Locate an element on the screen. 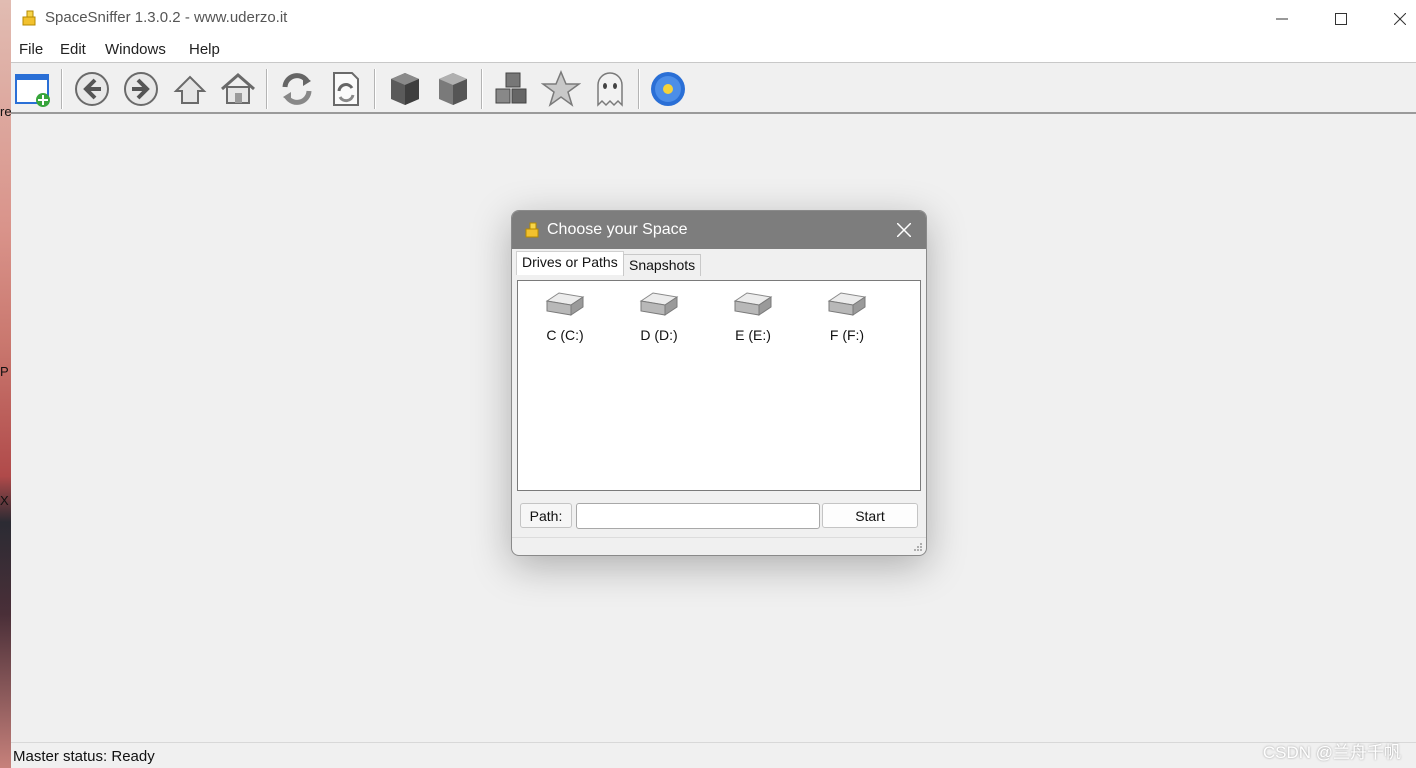  minimize-button is located at coordinates (1282, 19).